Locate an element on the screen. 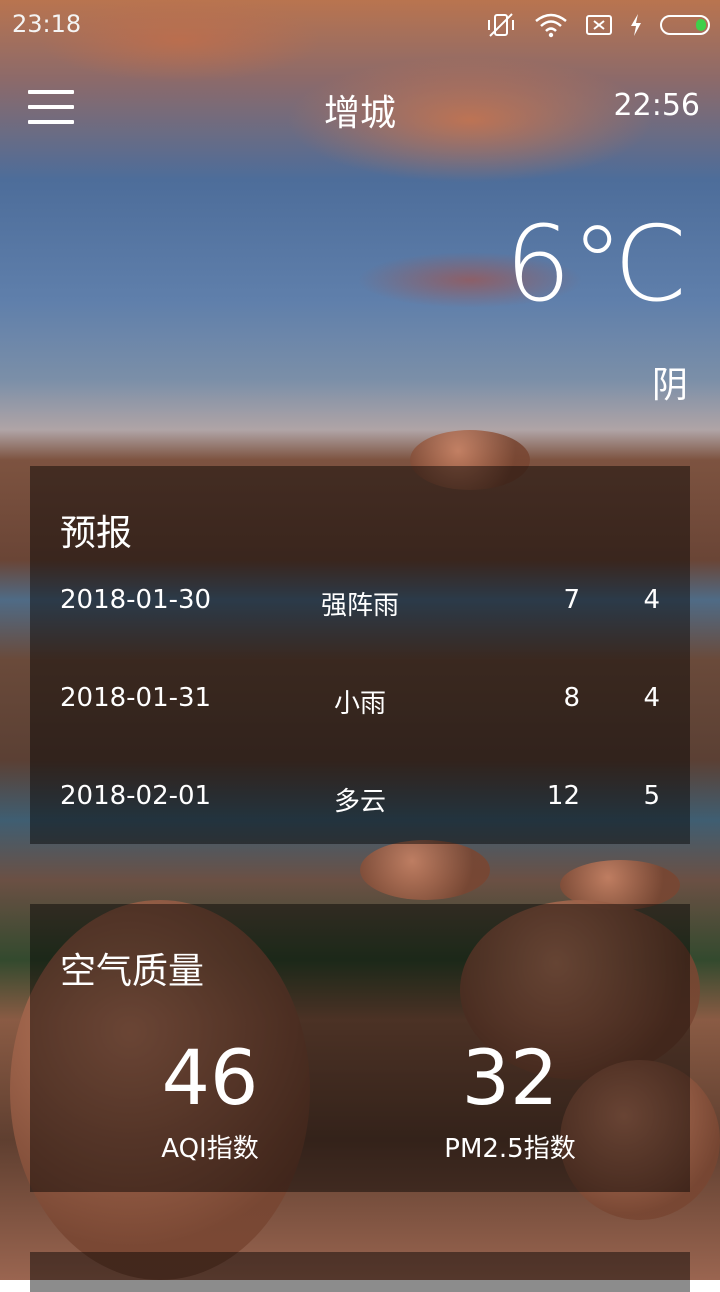 Image resolution: width=720 pixels, height=1292 pixels. battery-icon is located at coordinates (685, 25).